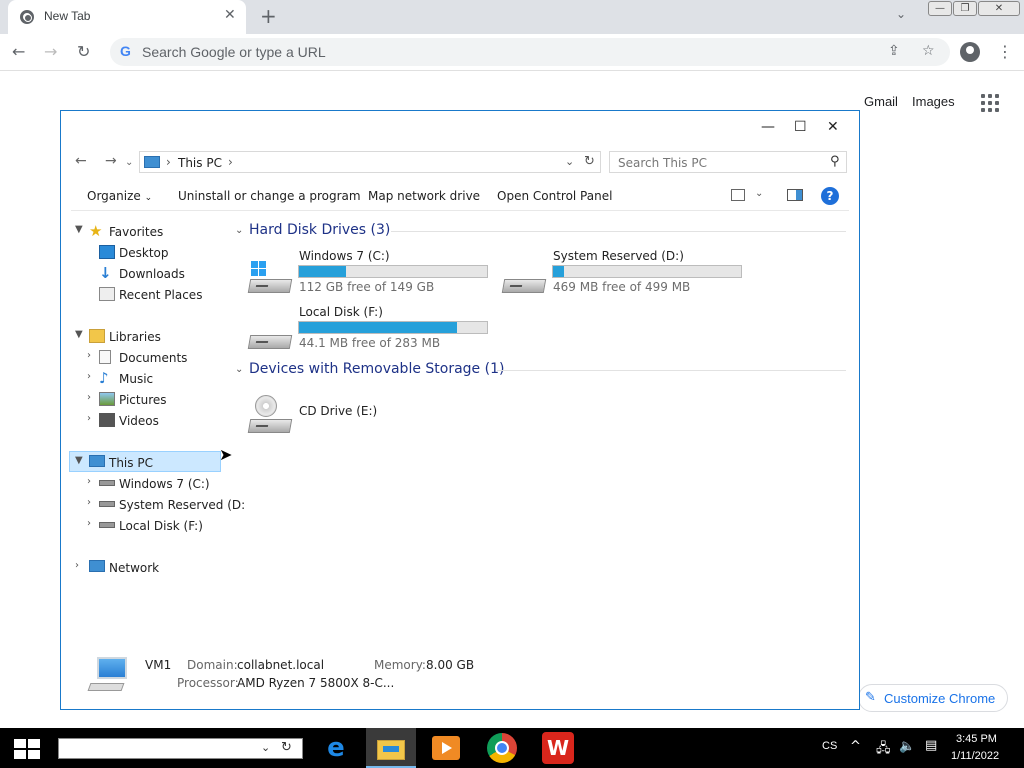 This screenshot has width=1024, height=768. What do you see at coordinates (134, 568) in the screenshot?
I see `nav-network-label: Network` at bounding box center [134, 568].